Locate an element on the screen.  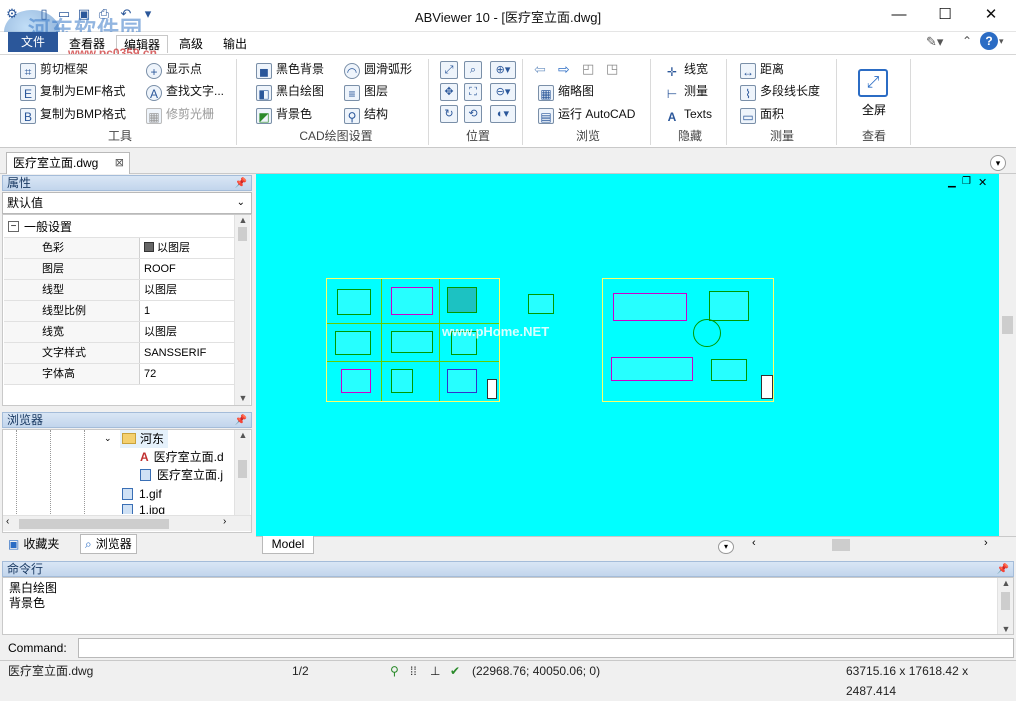
canvas-hscrollbar: ‹ › is located at coordinates (874, 545).